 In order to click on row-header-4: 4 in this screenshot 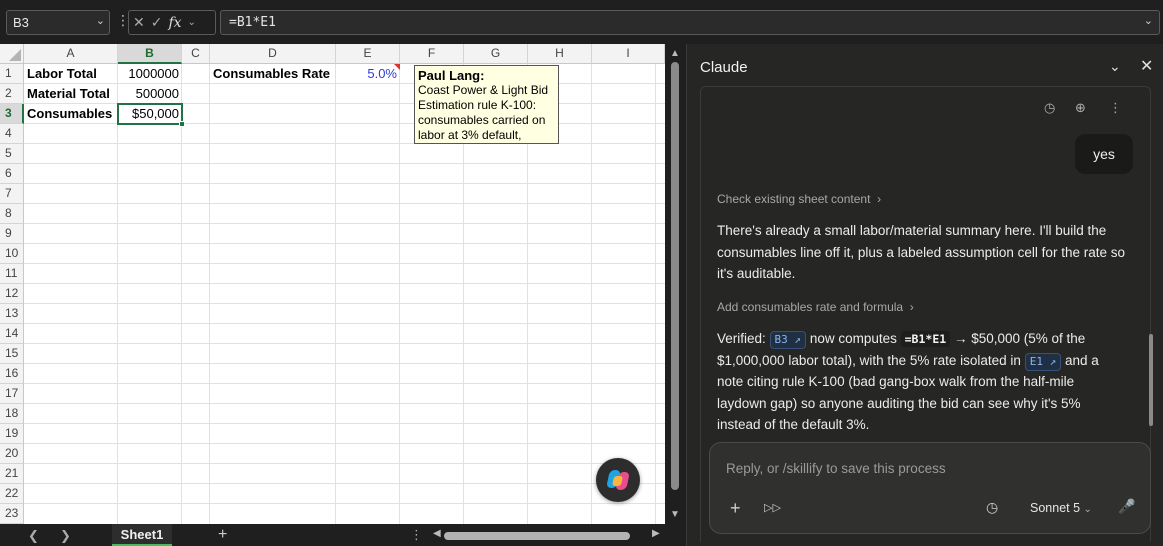, I will do `click(12, 134)`.